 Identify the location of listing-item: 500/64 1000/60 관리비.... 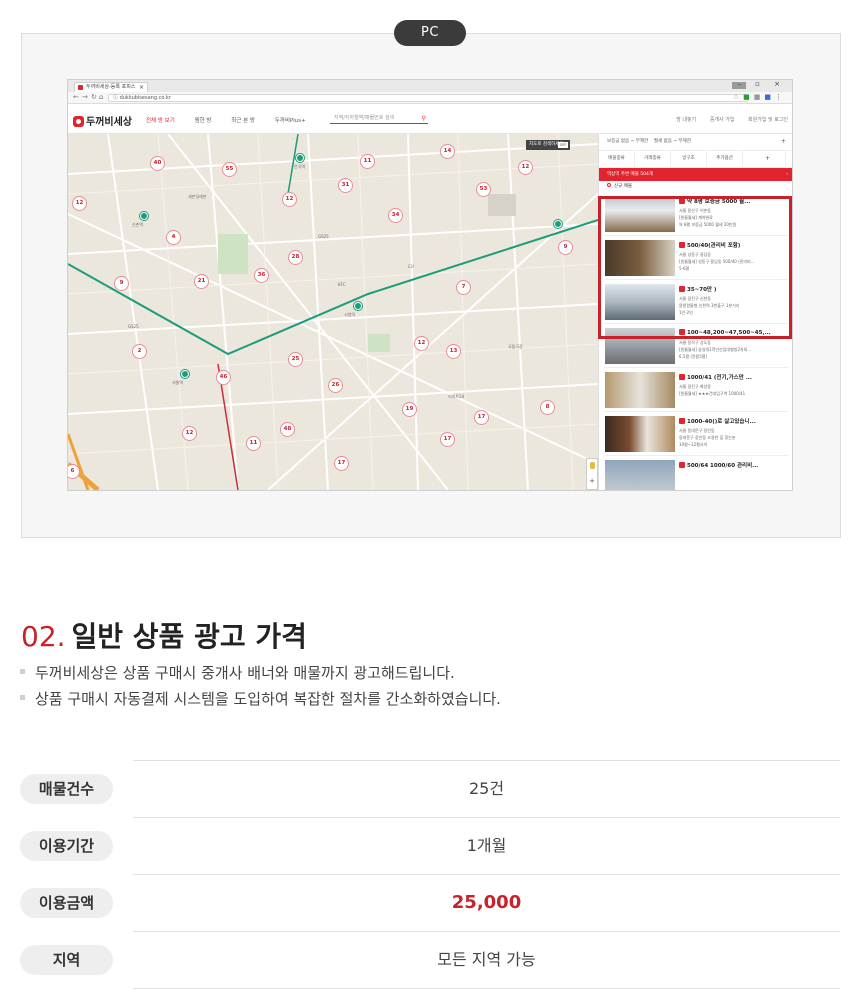
(696, 473).